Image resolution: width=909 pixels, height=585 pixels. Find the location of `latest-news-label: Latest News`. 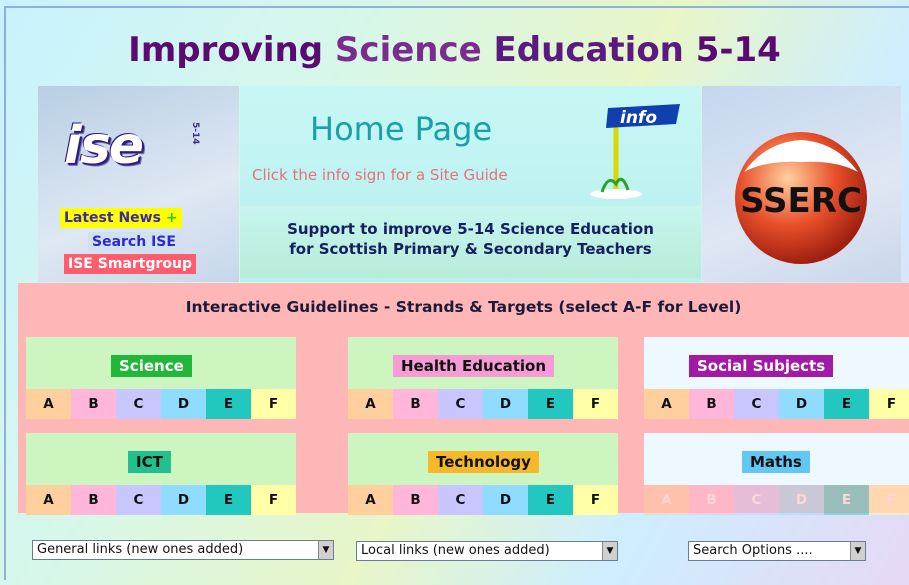

latest-news-label: Latest News is located at coordinates (112, 218).